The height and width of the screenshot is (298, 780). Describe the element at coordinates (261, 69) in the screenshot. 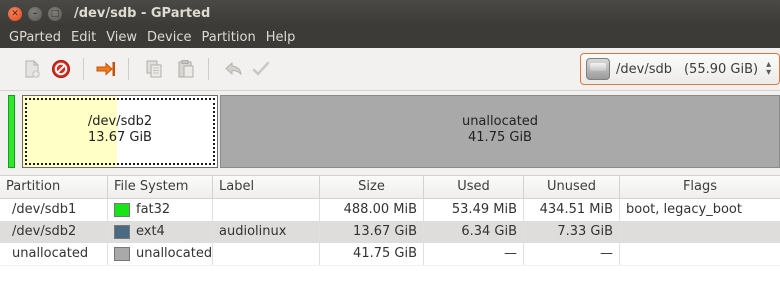

I see `apply-icon` at that location.